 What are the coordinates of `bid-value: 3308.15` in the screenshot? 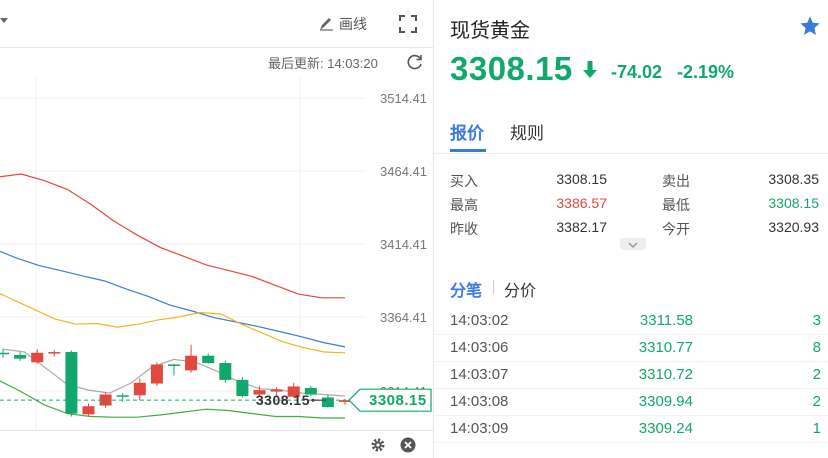 It's located at (581, 179).